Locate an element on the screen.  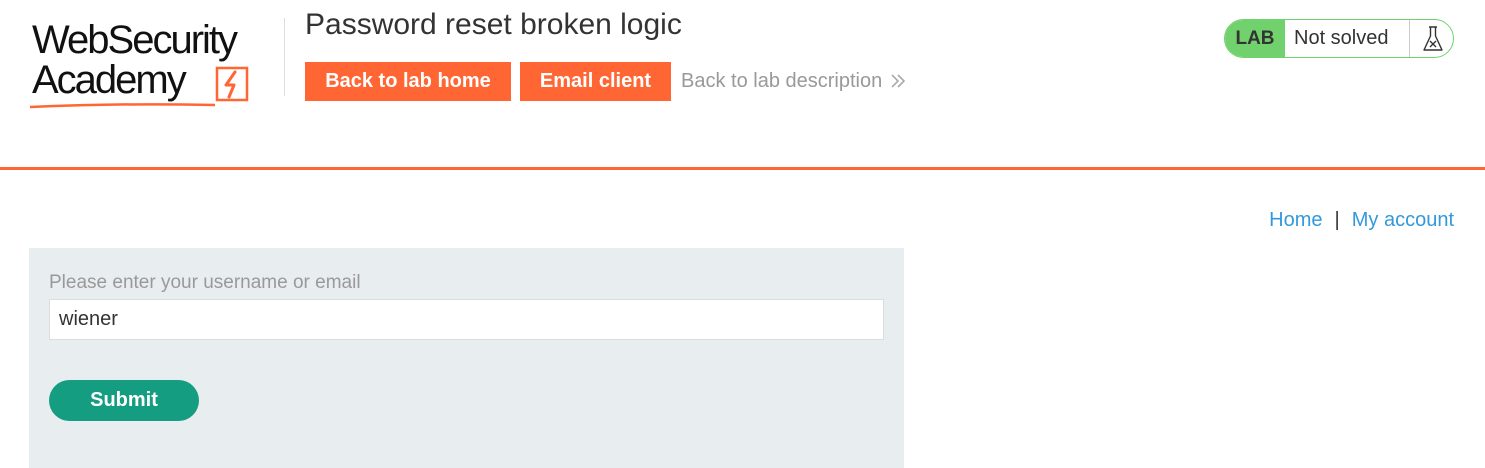
back-to-lab-home-button: Back to lab home is located at coordinates (408, 81).